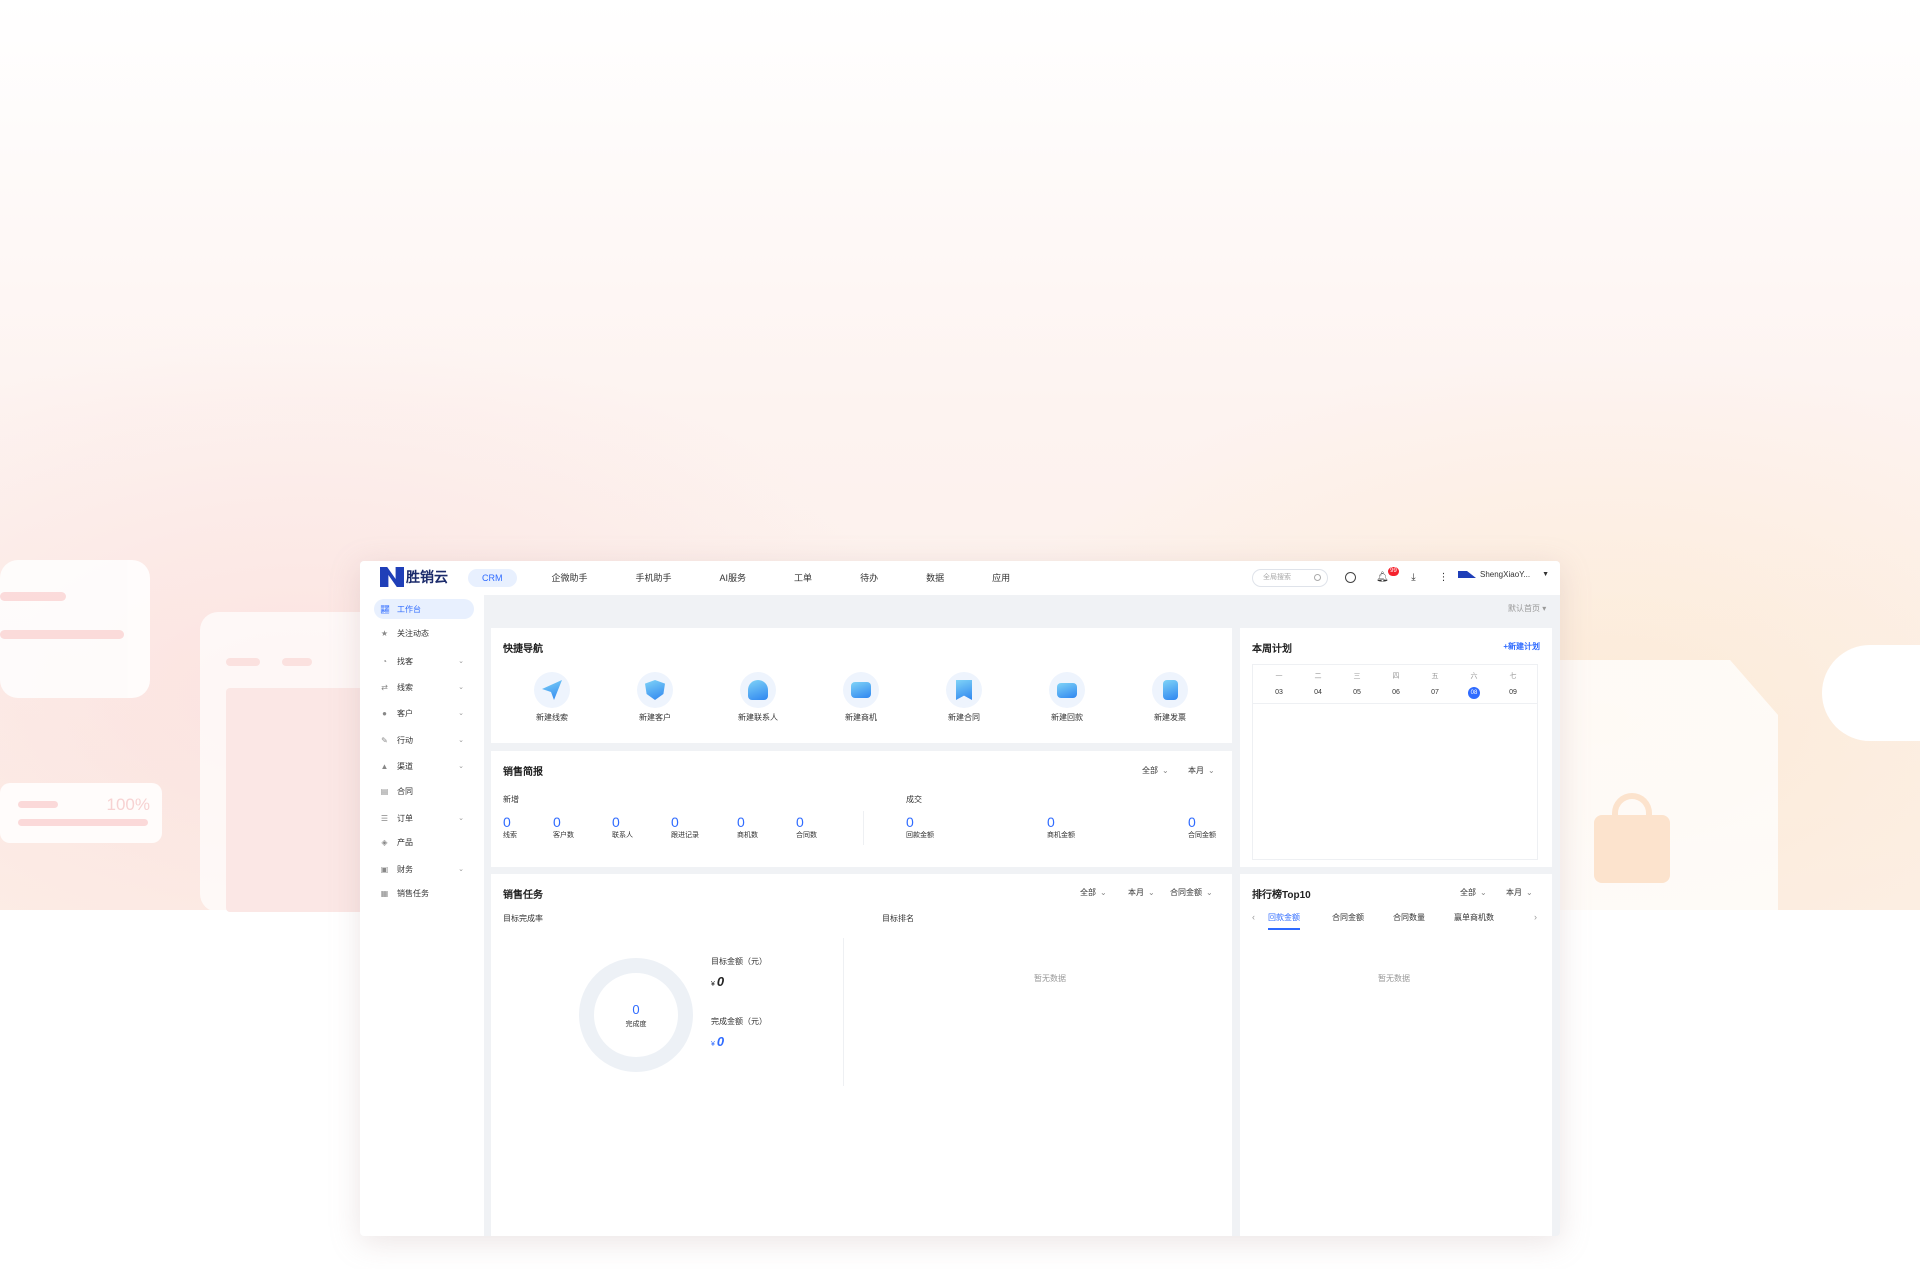 Image resolution: width=1920 pixels, height=1269 pixels. I want to click on more-icon: ⋮, so click(1443, 577).